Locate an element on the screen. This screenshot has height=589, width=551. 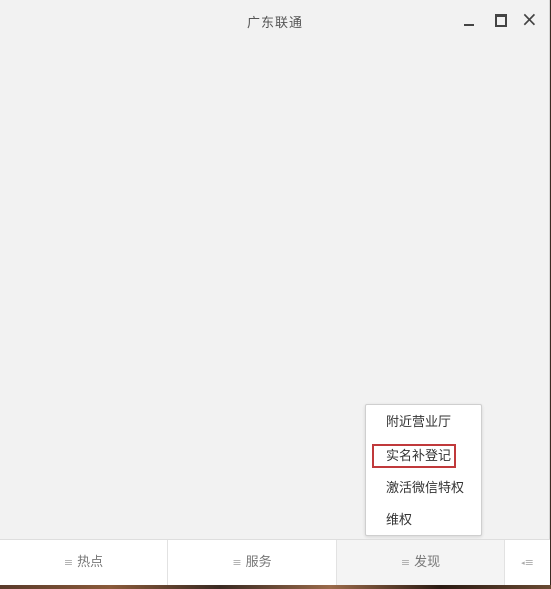
desktop-background is located at coordinates (275, 587).